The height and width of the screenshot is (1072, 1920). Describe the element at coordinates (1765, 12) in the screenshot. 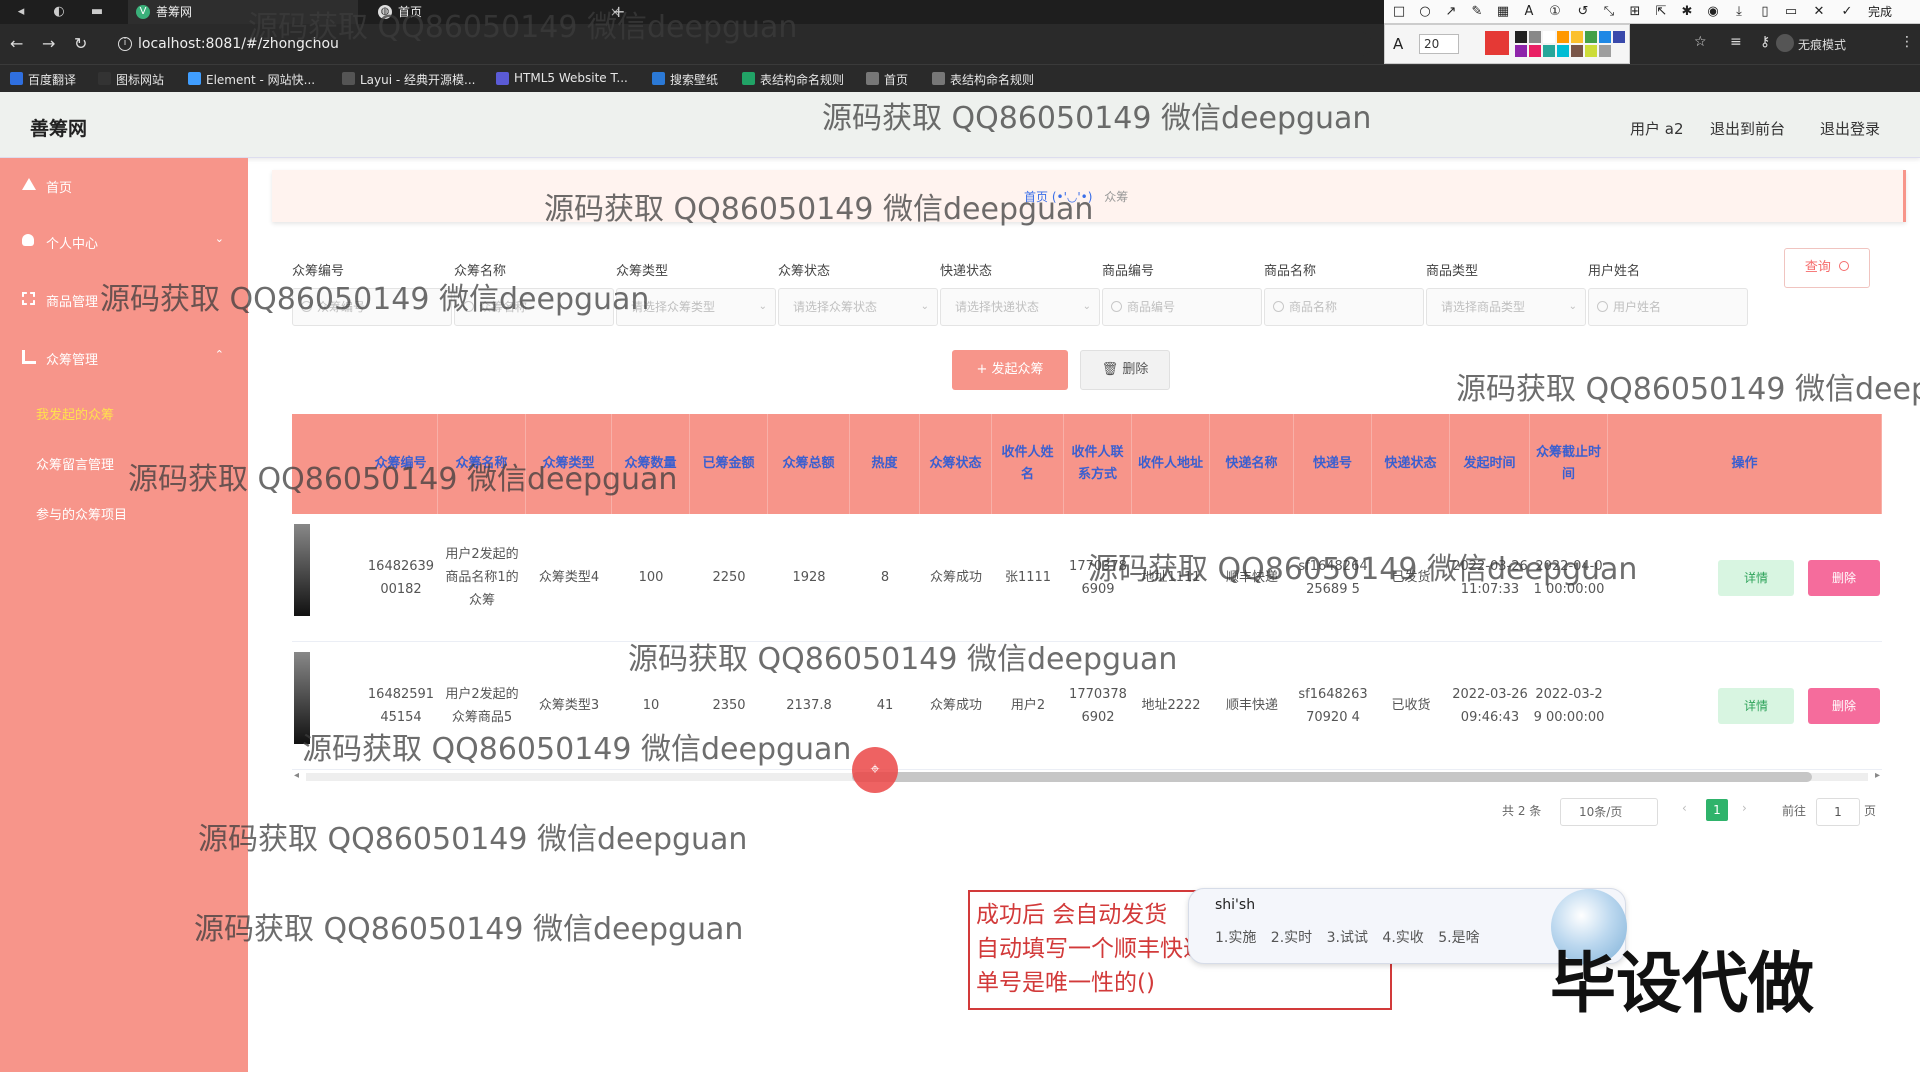

I see `phone-icon: ▯` at that location.